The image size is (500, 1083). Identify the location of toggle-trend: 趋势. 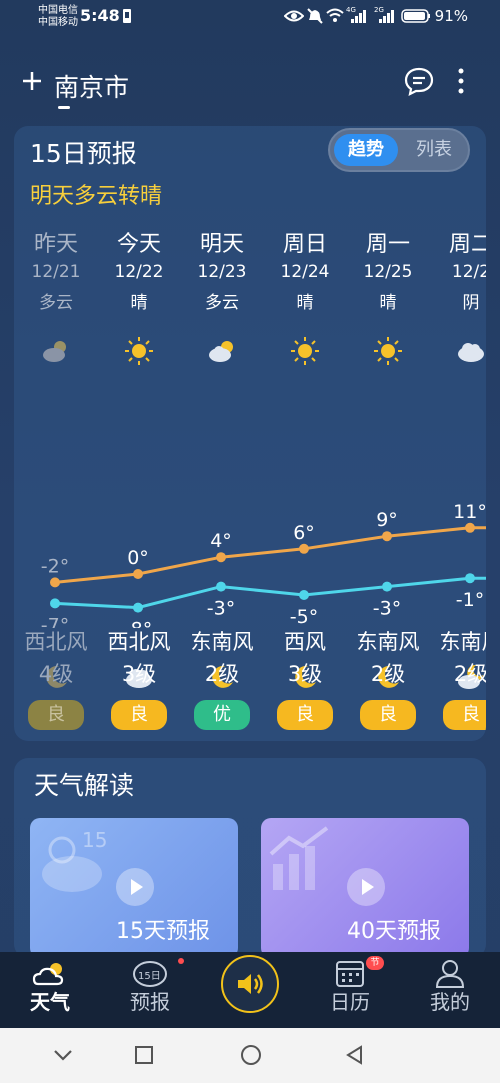
(366, 150).